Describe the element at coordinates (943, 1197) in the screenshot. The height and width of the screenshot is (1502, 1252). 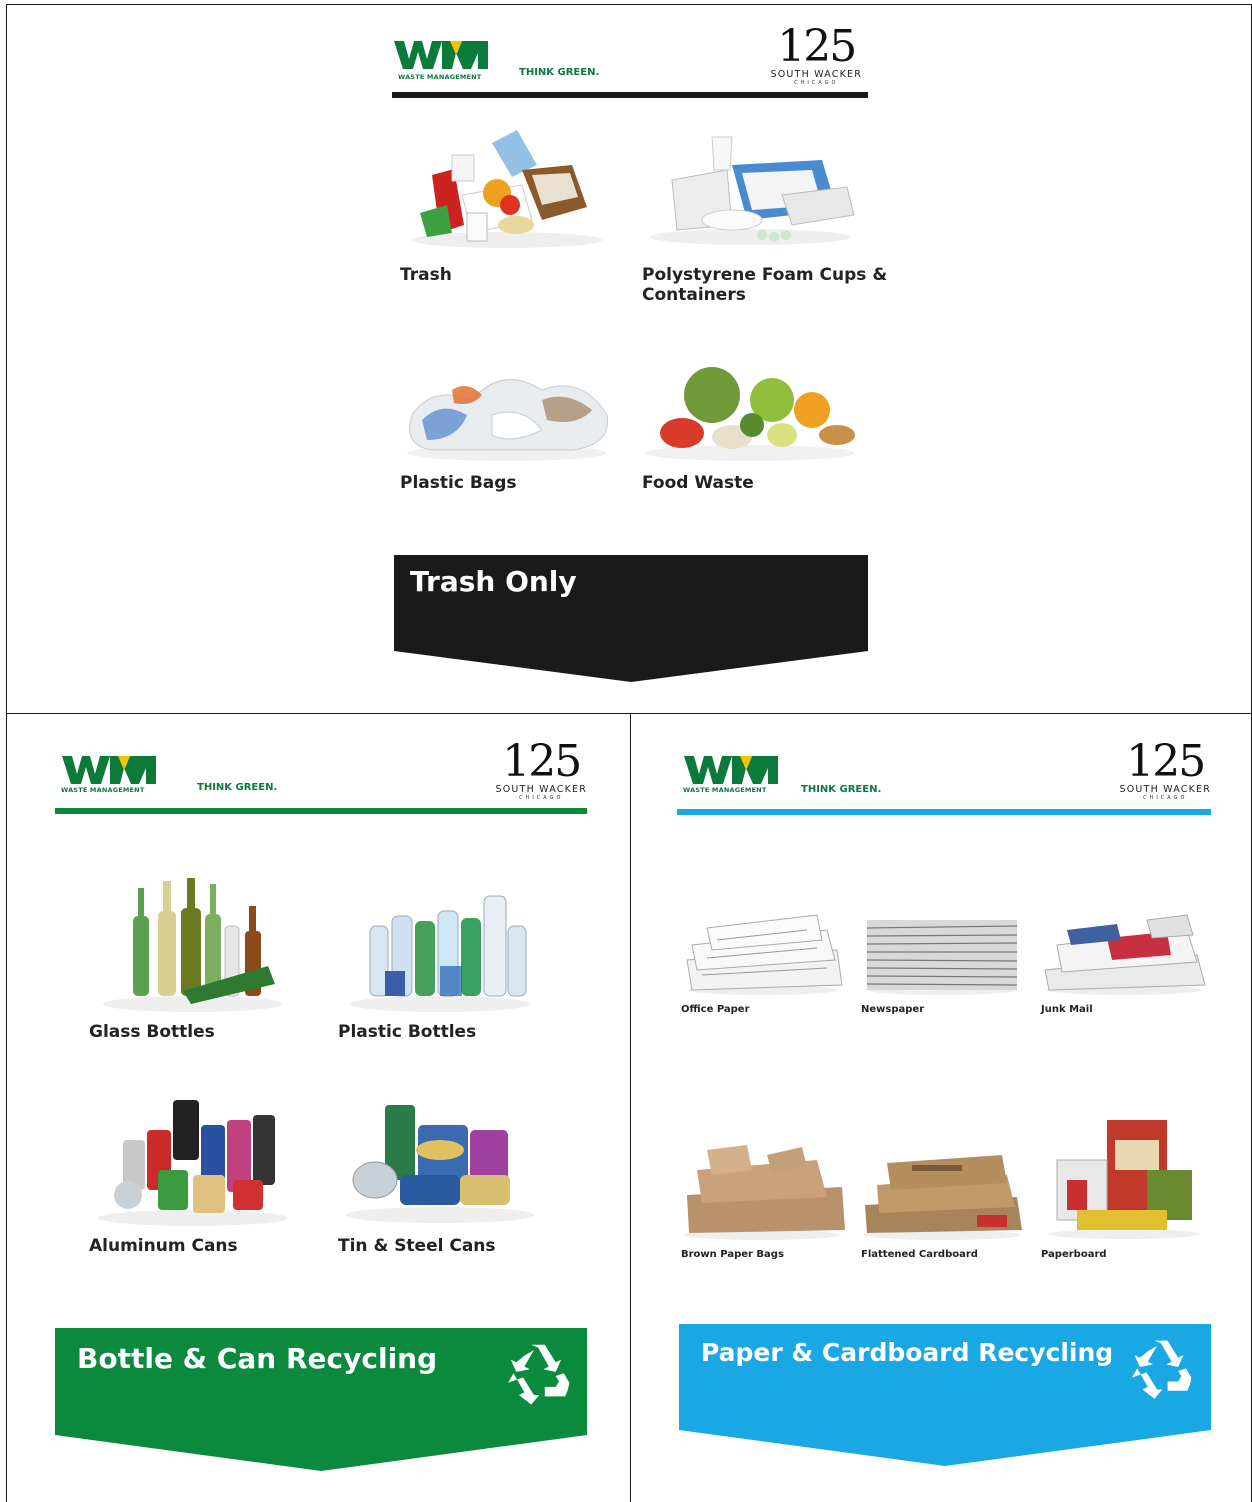
I see `cardboard-icon` at that location.